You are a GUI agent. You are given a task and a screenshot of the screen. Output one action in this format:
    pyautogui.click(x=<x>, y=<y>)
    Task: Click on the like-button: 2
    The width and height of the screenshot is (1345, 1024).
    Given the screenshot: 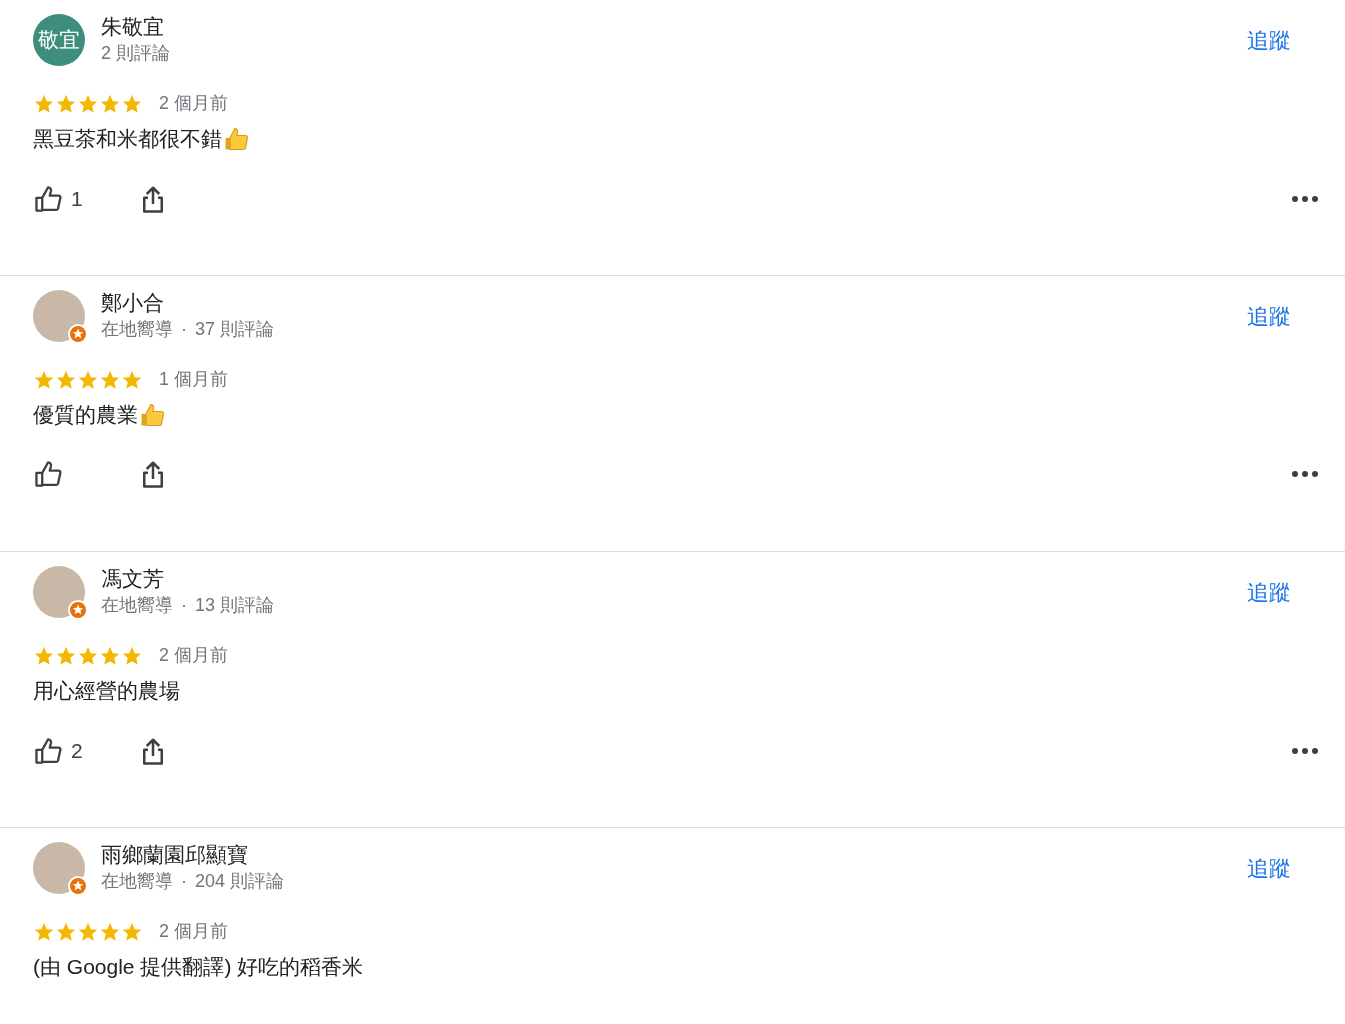 What is the action you would take?
    pyautogui.click(x=85, y=751)
    